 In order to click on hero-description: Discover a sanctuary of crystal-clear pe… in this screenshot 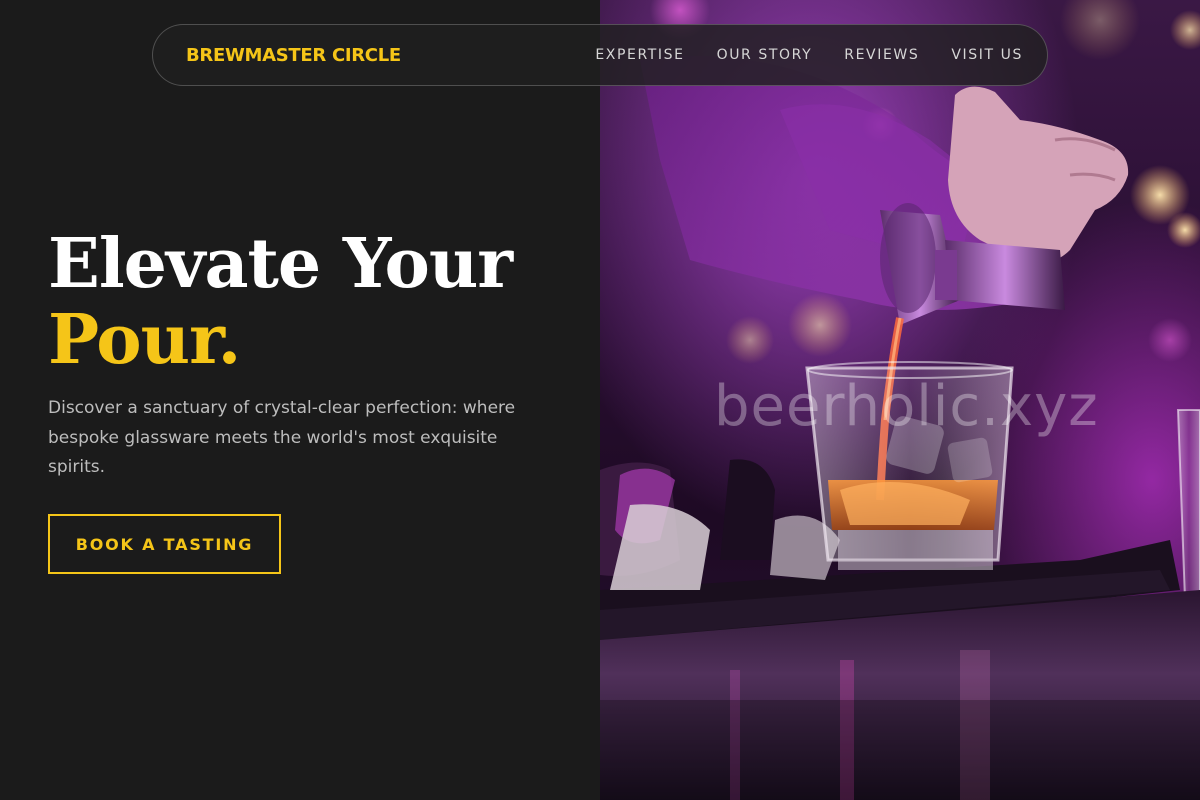, I will do `click(282, 437)`.